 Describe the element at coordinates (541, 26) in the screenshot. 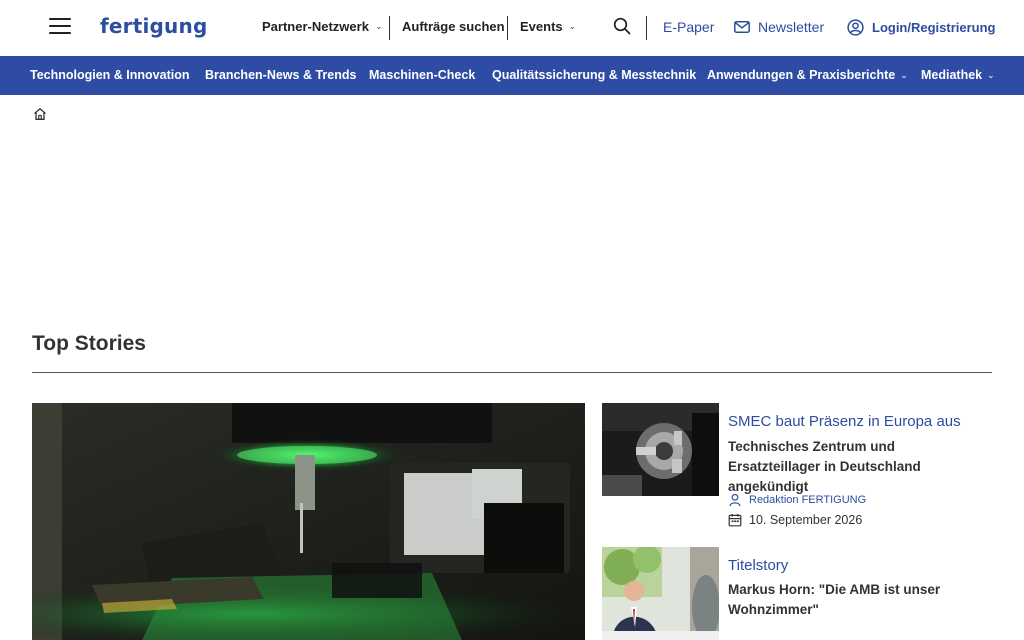

I see `nav-events-label: Events` at that location.